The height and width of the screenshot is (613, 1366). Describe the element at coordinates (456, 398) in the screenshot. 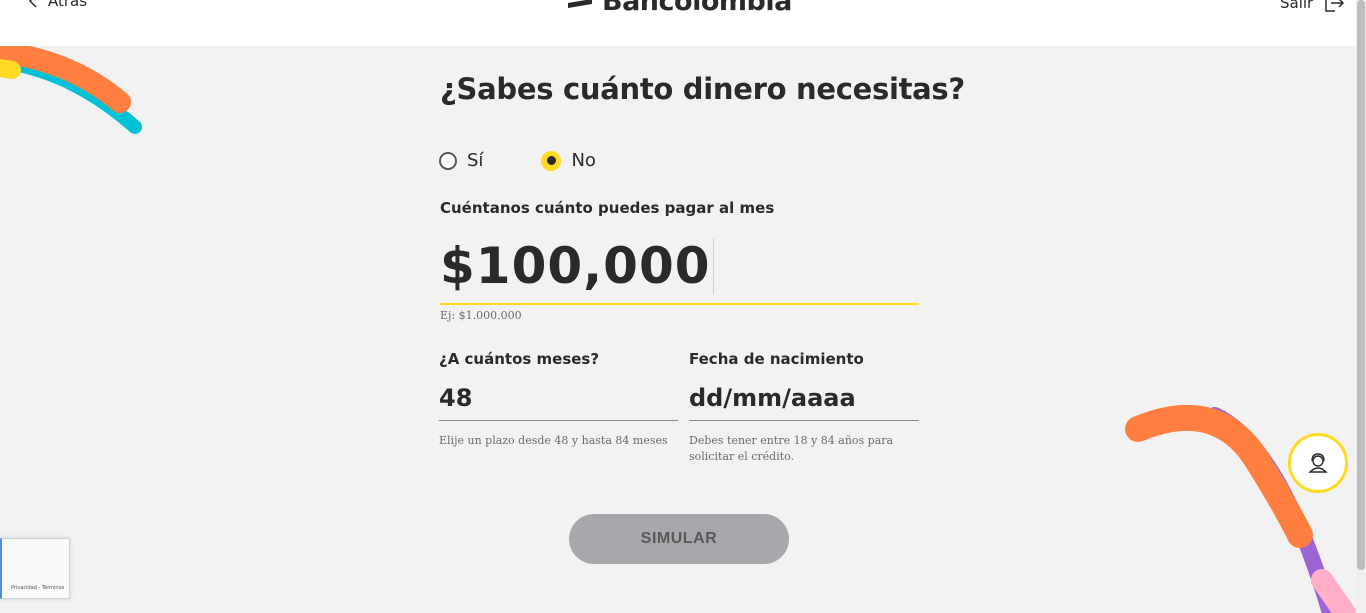

I see `months-value: 48` at that location.